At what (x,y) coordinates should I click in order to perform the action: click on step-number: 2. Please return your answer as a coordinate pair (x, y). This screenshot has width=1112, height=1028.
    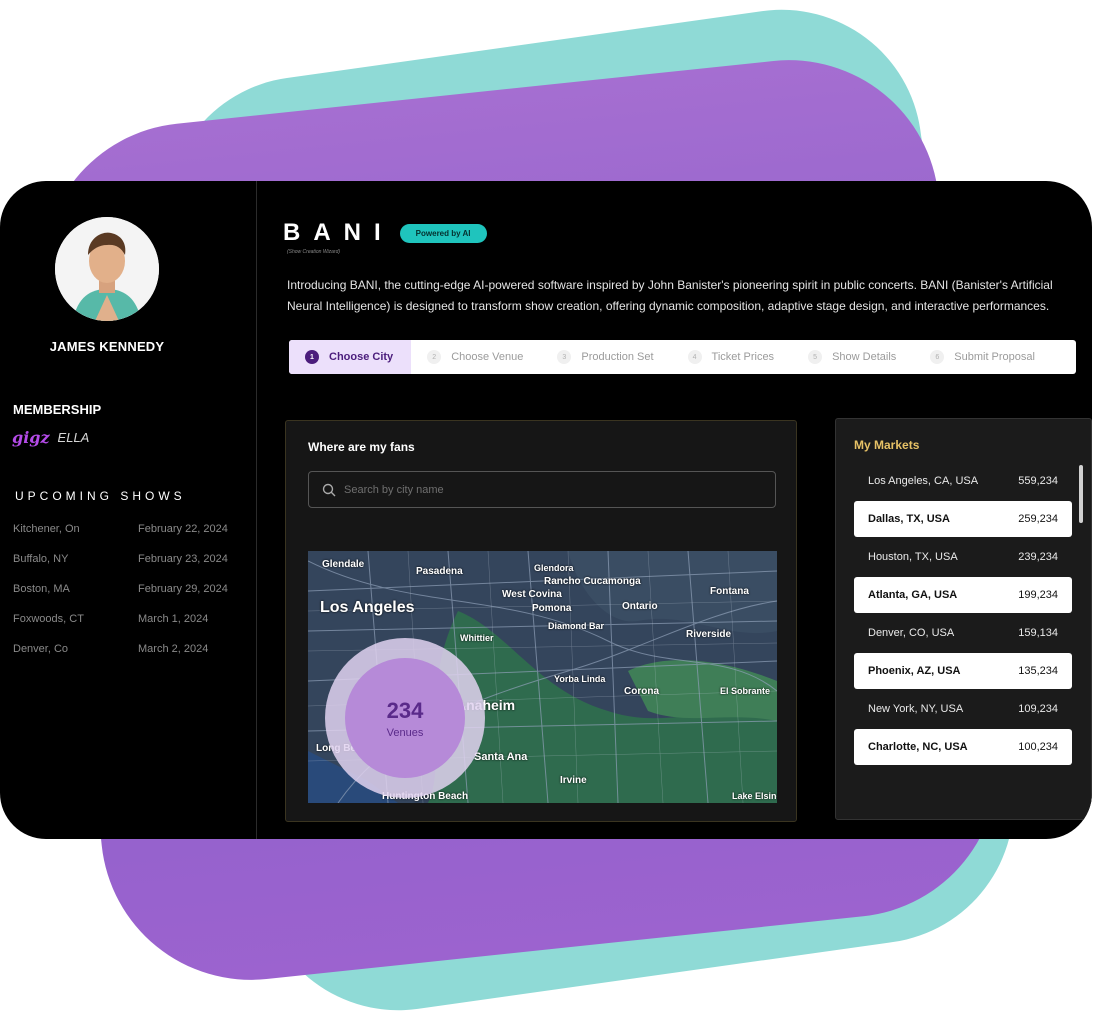
    Looking at the image, I should click on (434, 357).